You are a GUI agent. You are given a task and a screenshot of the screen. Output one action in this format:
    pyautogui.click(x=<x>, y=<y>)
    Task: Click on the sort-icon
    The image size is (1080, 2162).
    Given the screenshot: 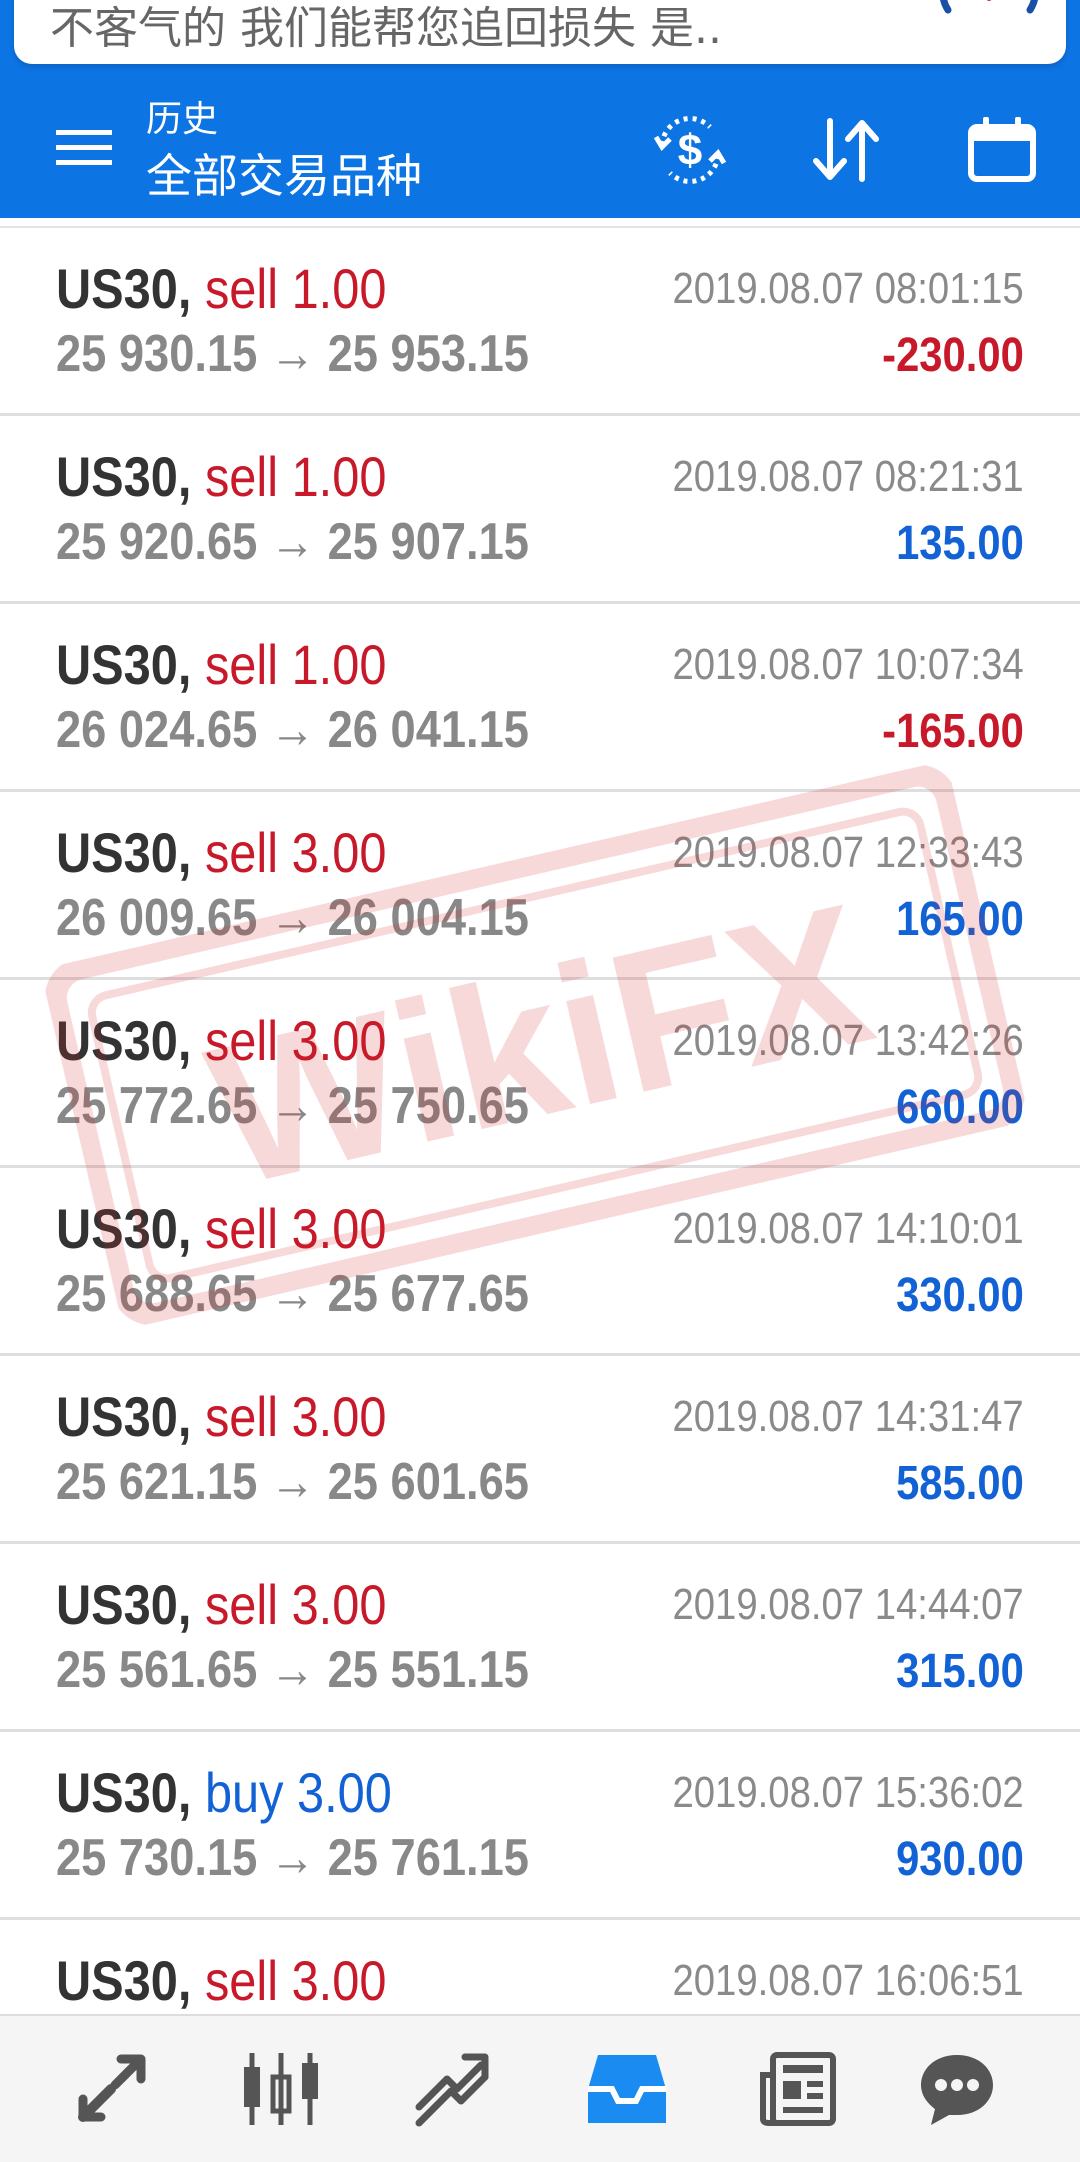 What is the action you would take?
    pyautogui.click(x=846, y=150)
    